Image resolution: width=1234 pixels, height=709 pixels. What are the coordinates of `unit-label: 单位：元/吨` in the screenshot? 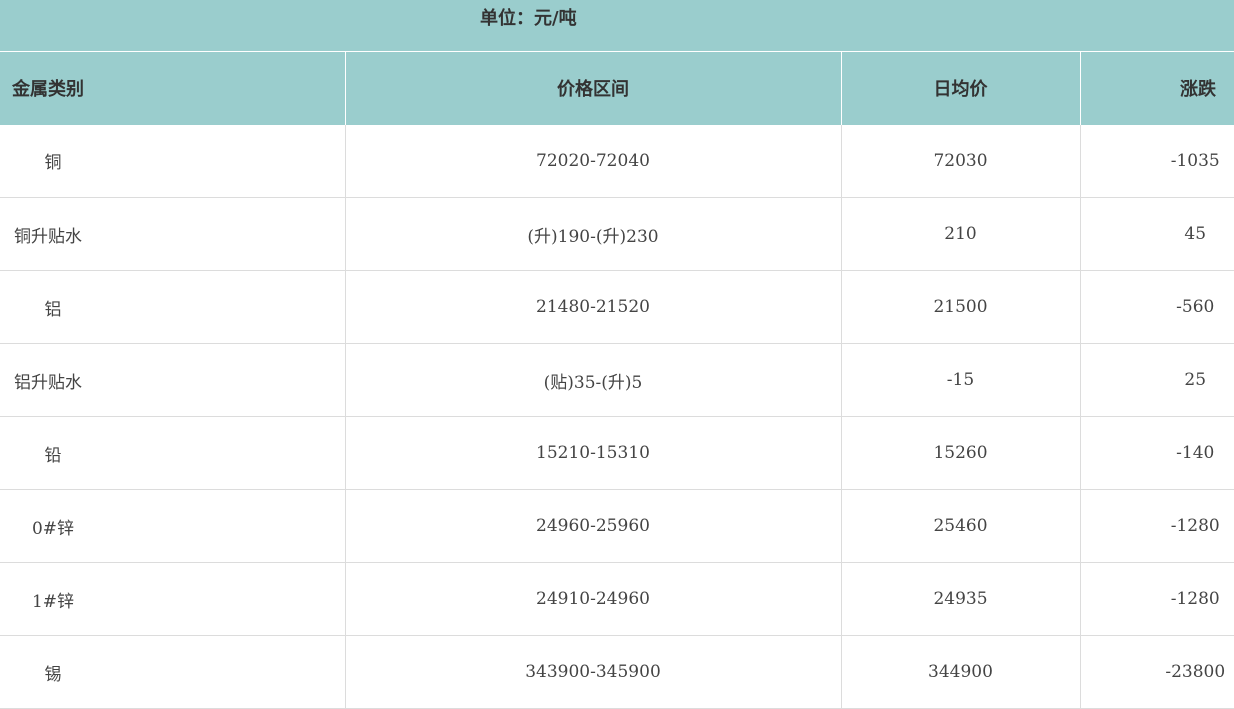 It's located at (528, 18).